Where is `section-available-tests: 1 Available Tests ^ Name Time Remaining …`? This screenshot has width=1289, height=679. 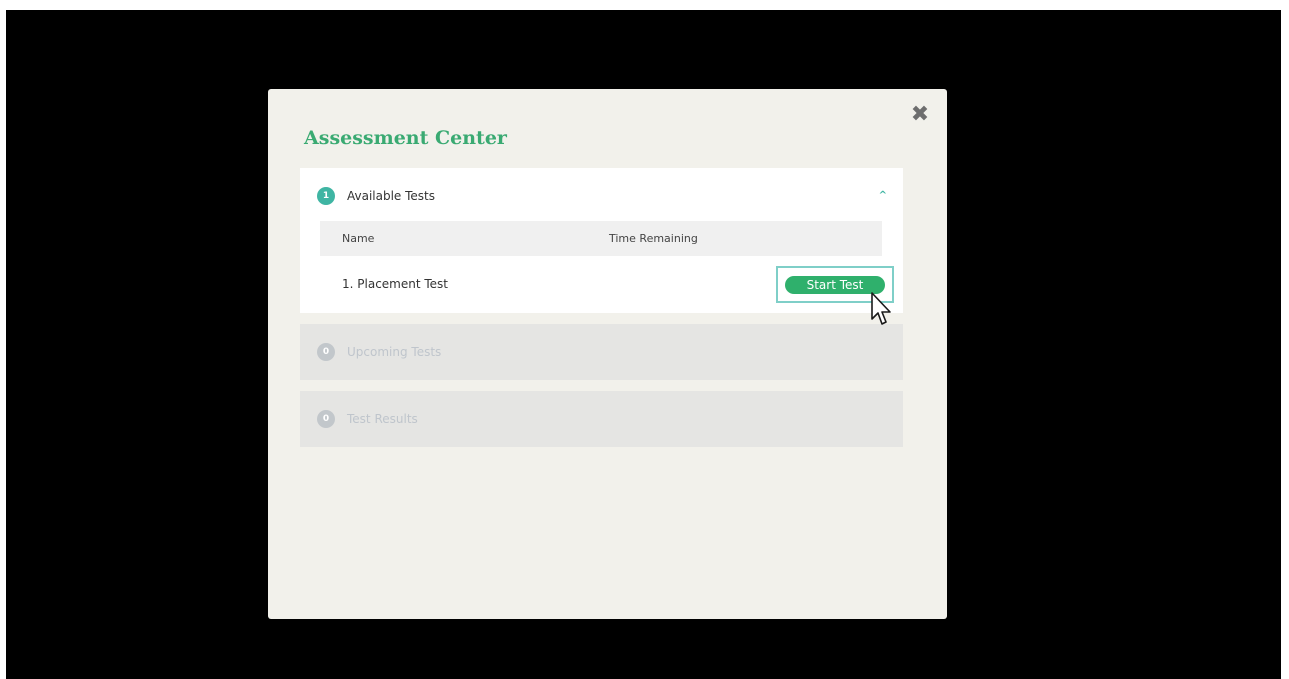
section-available-tests: 1 Available Tests ^ Name Time Remaining … is located at coordinates (601, 240).